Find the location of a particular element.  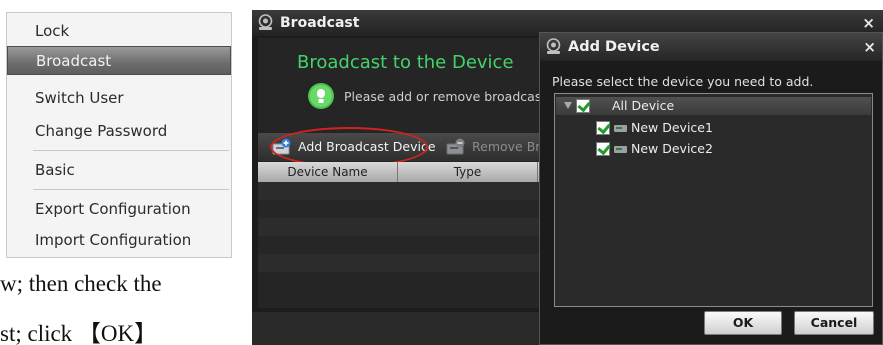

info-bulb-icon is located at coordinates (321, 96).